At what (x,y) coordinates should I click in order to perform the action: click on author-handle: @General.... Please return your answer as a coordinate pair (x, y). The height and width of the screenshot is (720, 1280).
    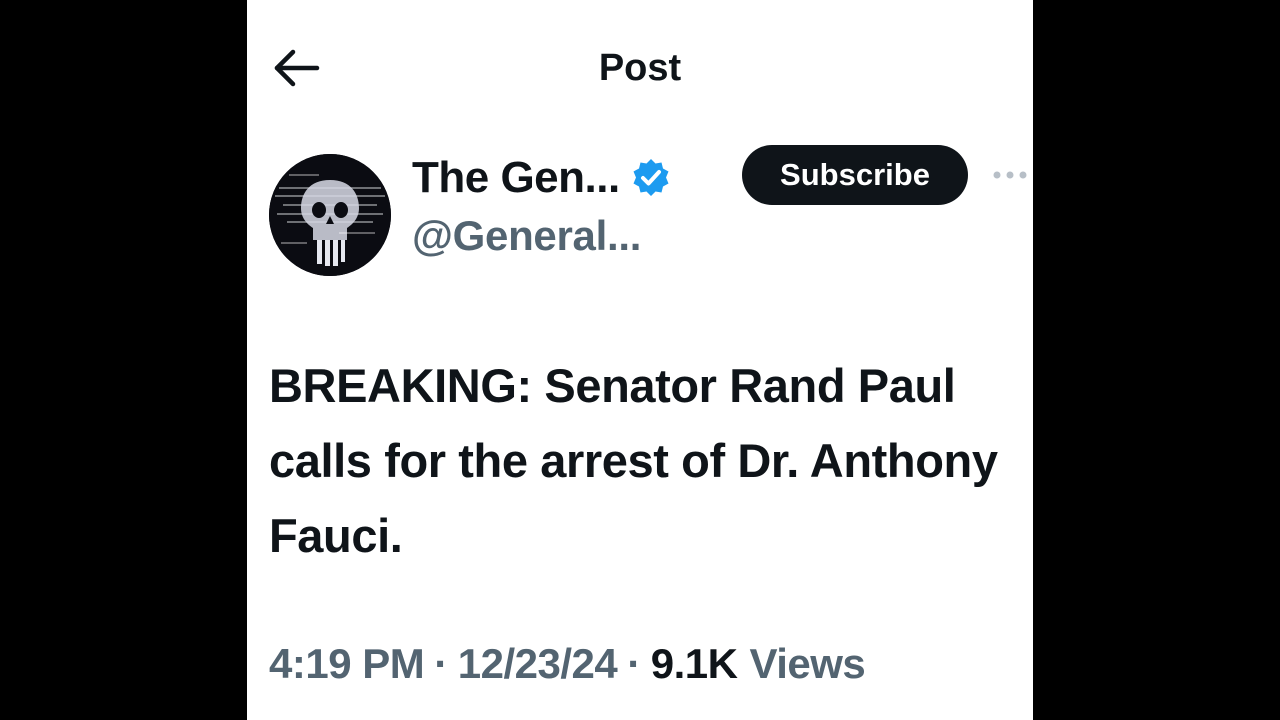
    Looking at the image, I should click on (526, 236).